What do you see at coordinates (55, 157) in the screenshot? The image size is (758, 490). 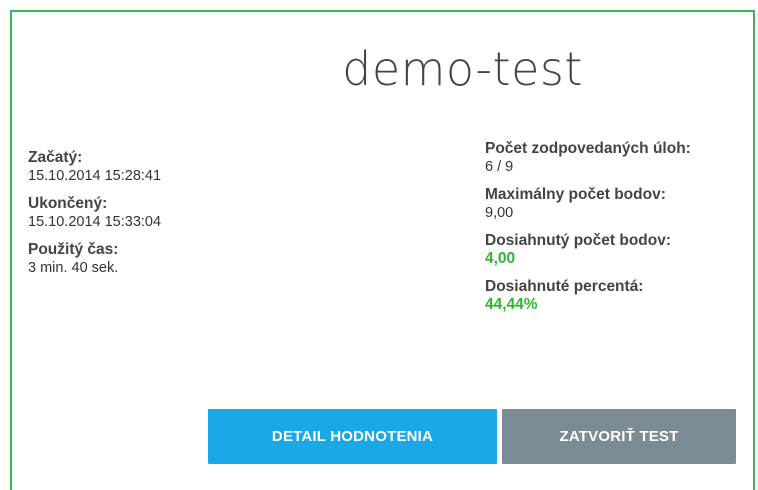 I see `started-label: Začatý:` at bounding box center [55, 157].